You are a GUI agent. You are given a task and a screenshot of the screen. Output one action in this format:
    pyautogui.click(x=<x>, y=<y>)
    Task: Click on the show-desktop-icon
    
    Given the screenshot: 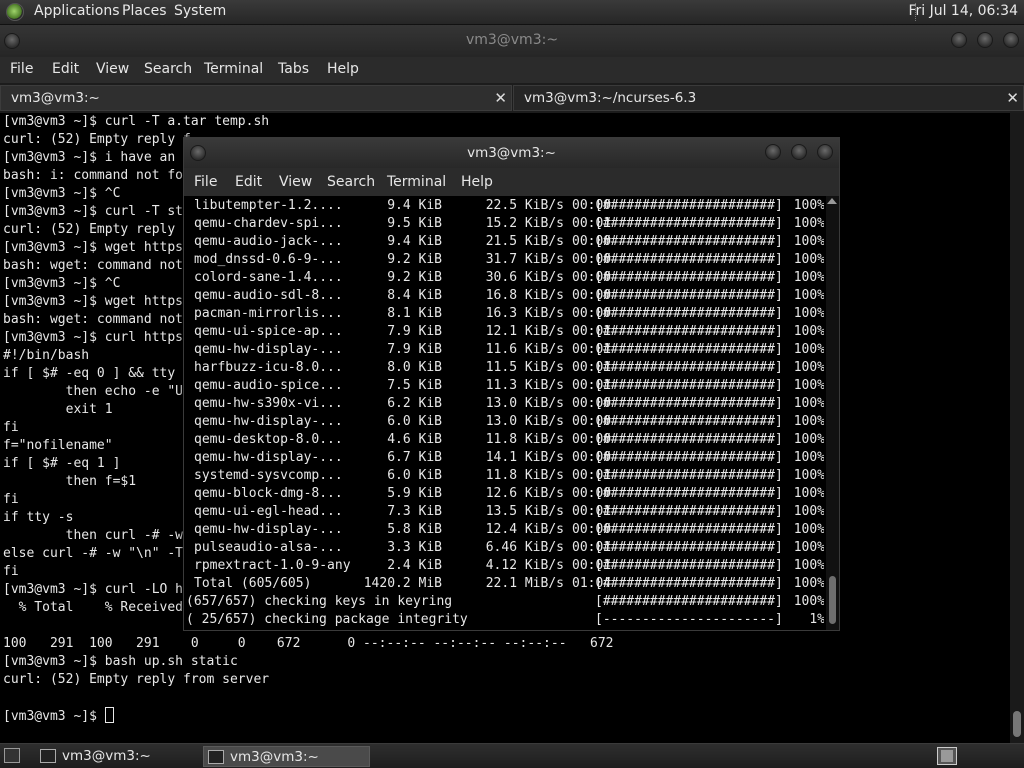 What is the action you would take?
    pyautogui.click(x=12, y=755)
    